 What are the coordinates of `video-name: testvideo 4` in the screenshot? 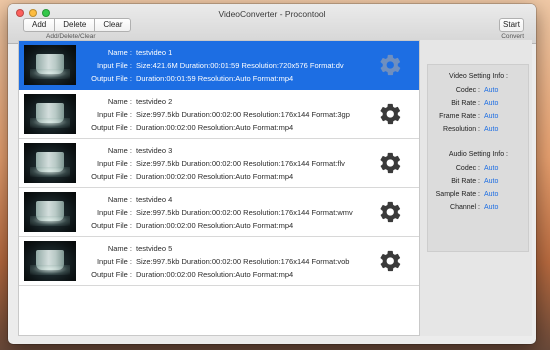 It's located at (154, 199).